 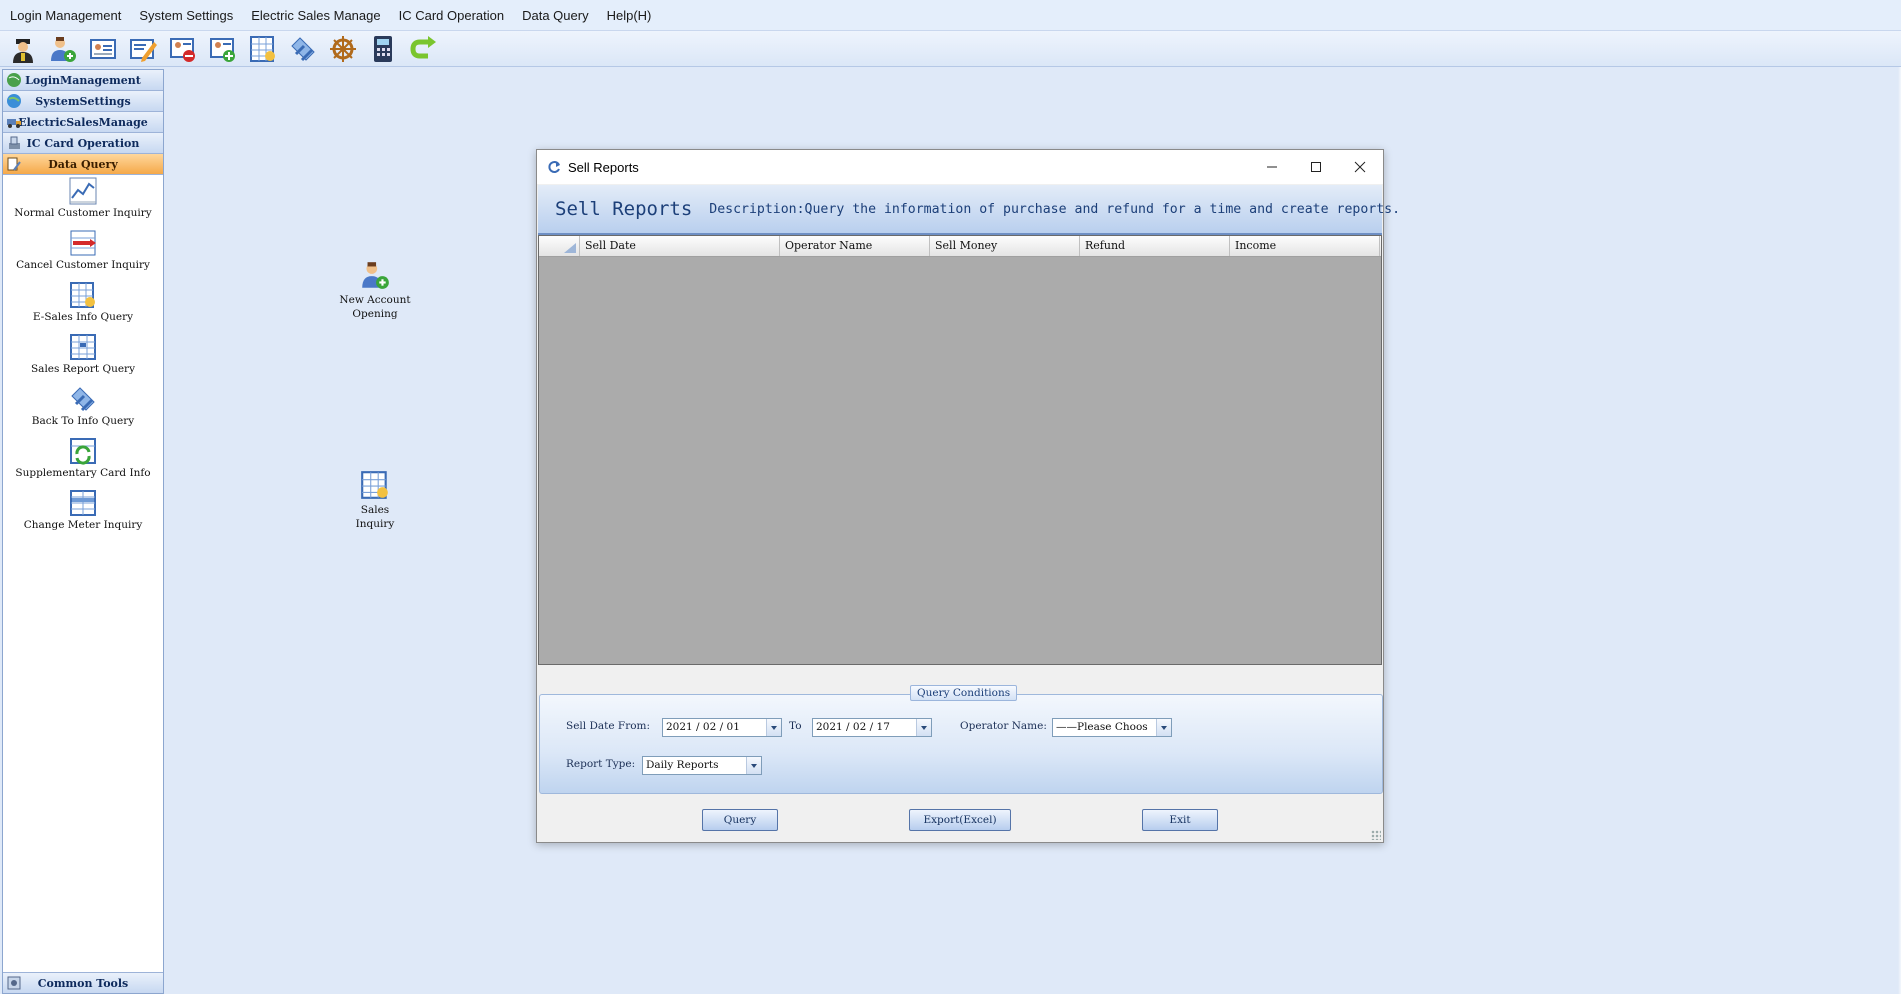 I want to click on menu-data-query: Data Query, so click(x=555, y=15).